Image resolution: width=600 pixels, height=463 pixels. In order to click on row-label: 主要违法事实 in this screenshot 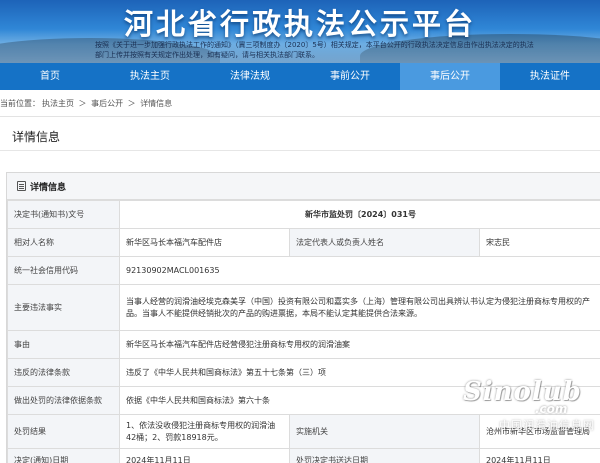, I will do `click(63, 307)`.